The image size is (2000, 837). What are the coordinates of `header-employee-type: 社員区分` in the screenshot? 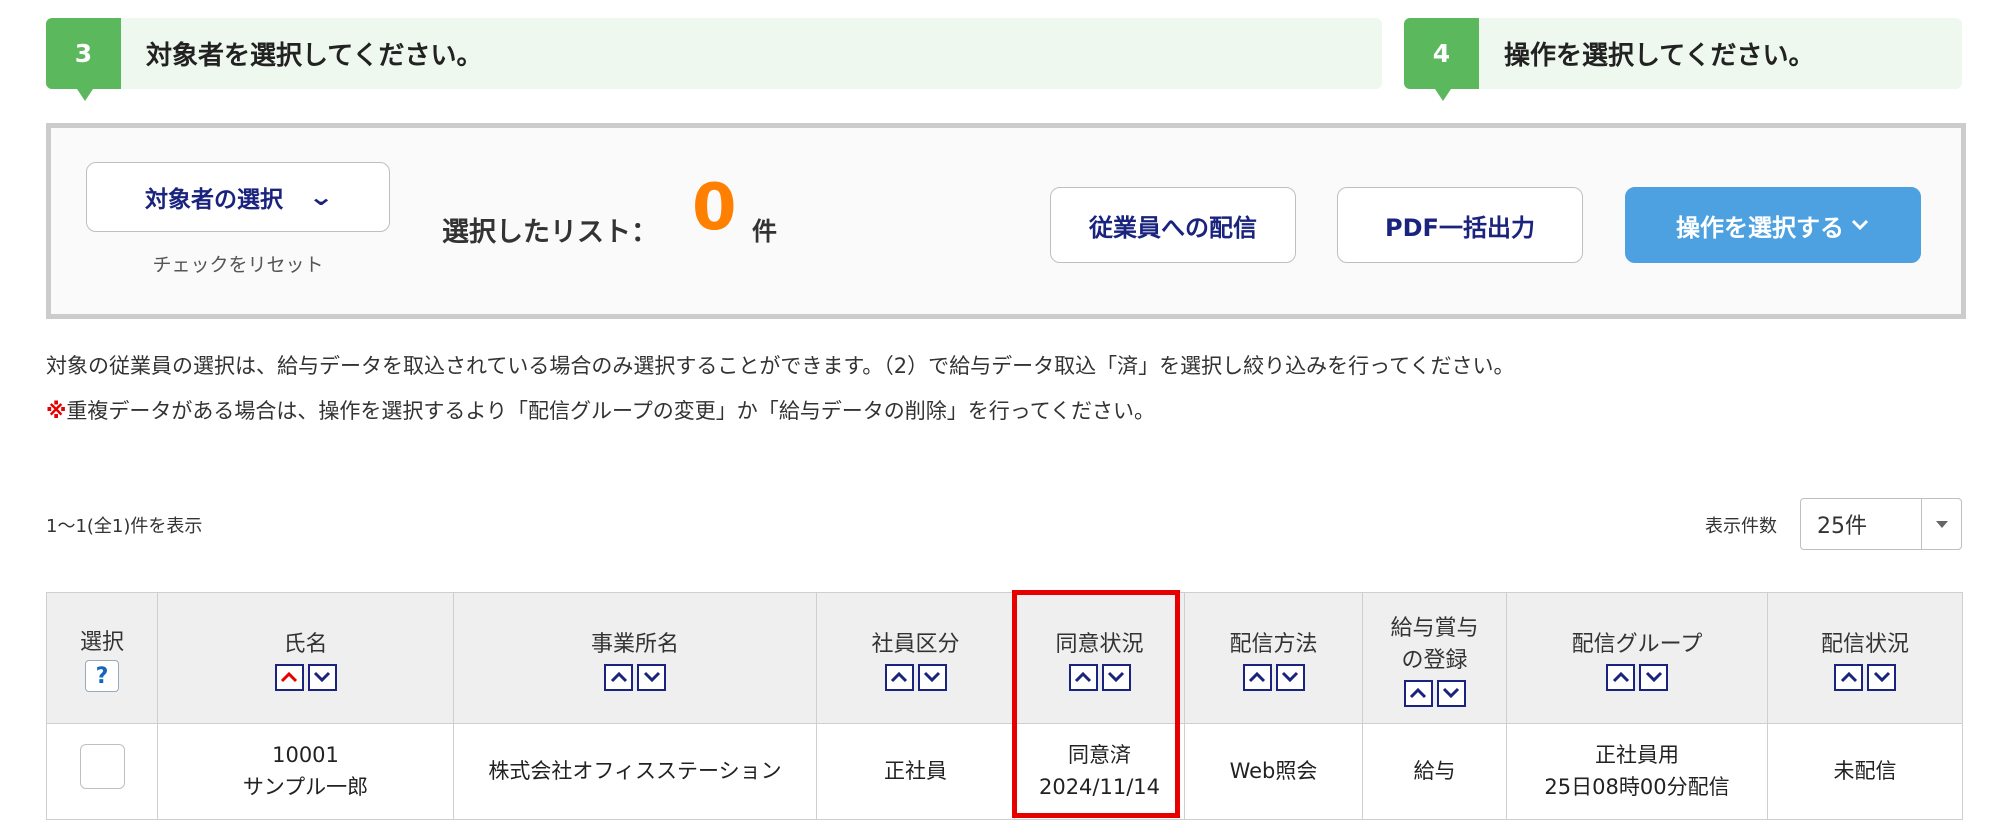 It's located at (915, 658).